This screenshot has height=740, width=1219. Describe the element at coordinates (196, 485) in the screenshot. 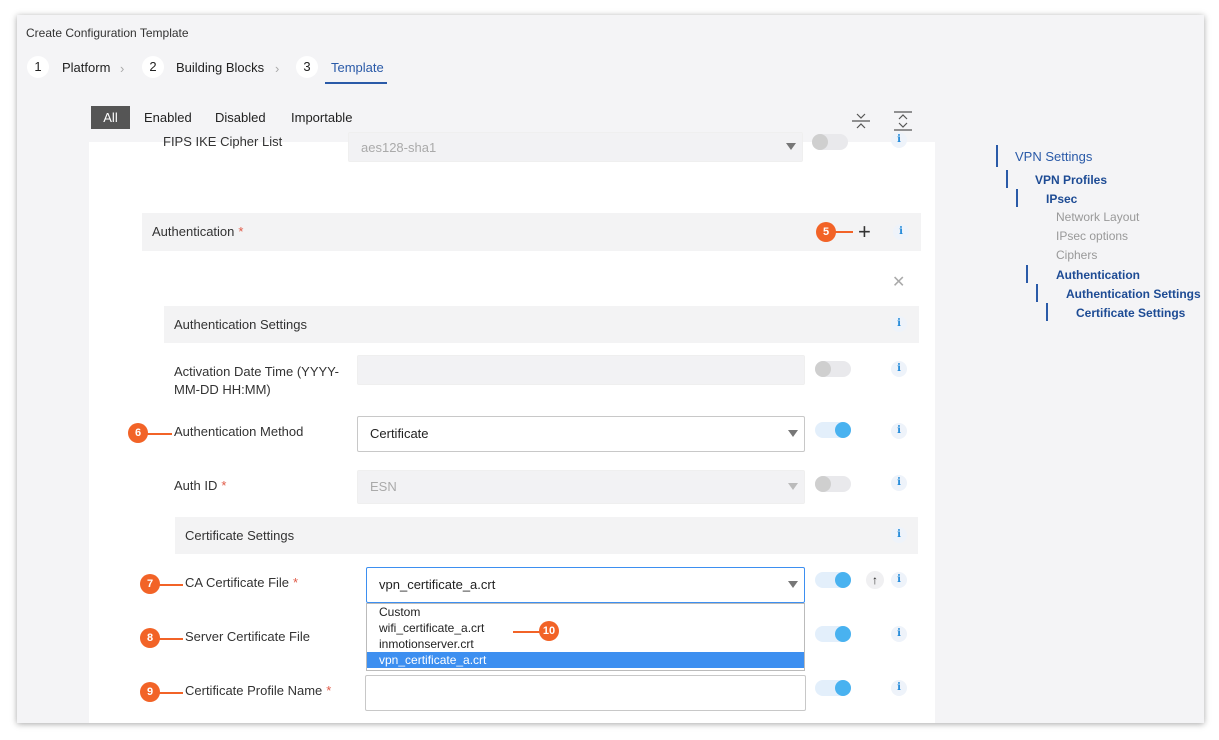

I see `auth-id-label-text: Auth ID` at that location.